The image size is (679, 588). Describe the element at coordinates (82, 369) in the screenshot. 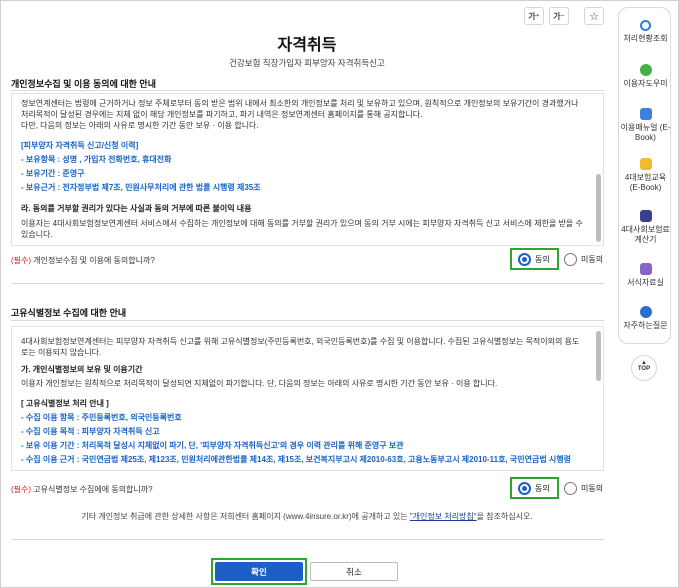

I see `unique-id-retention-title: 가. 개인식별정보의 보유 및 이용기간` at that location.